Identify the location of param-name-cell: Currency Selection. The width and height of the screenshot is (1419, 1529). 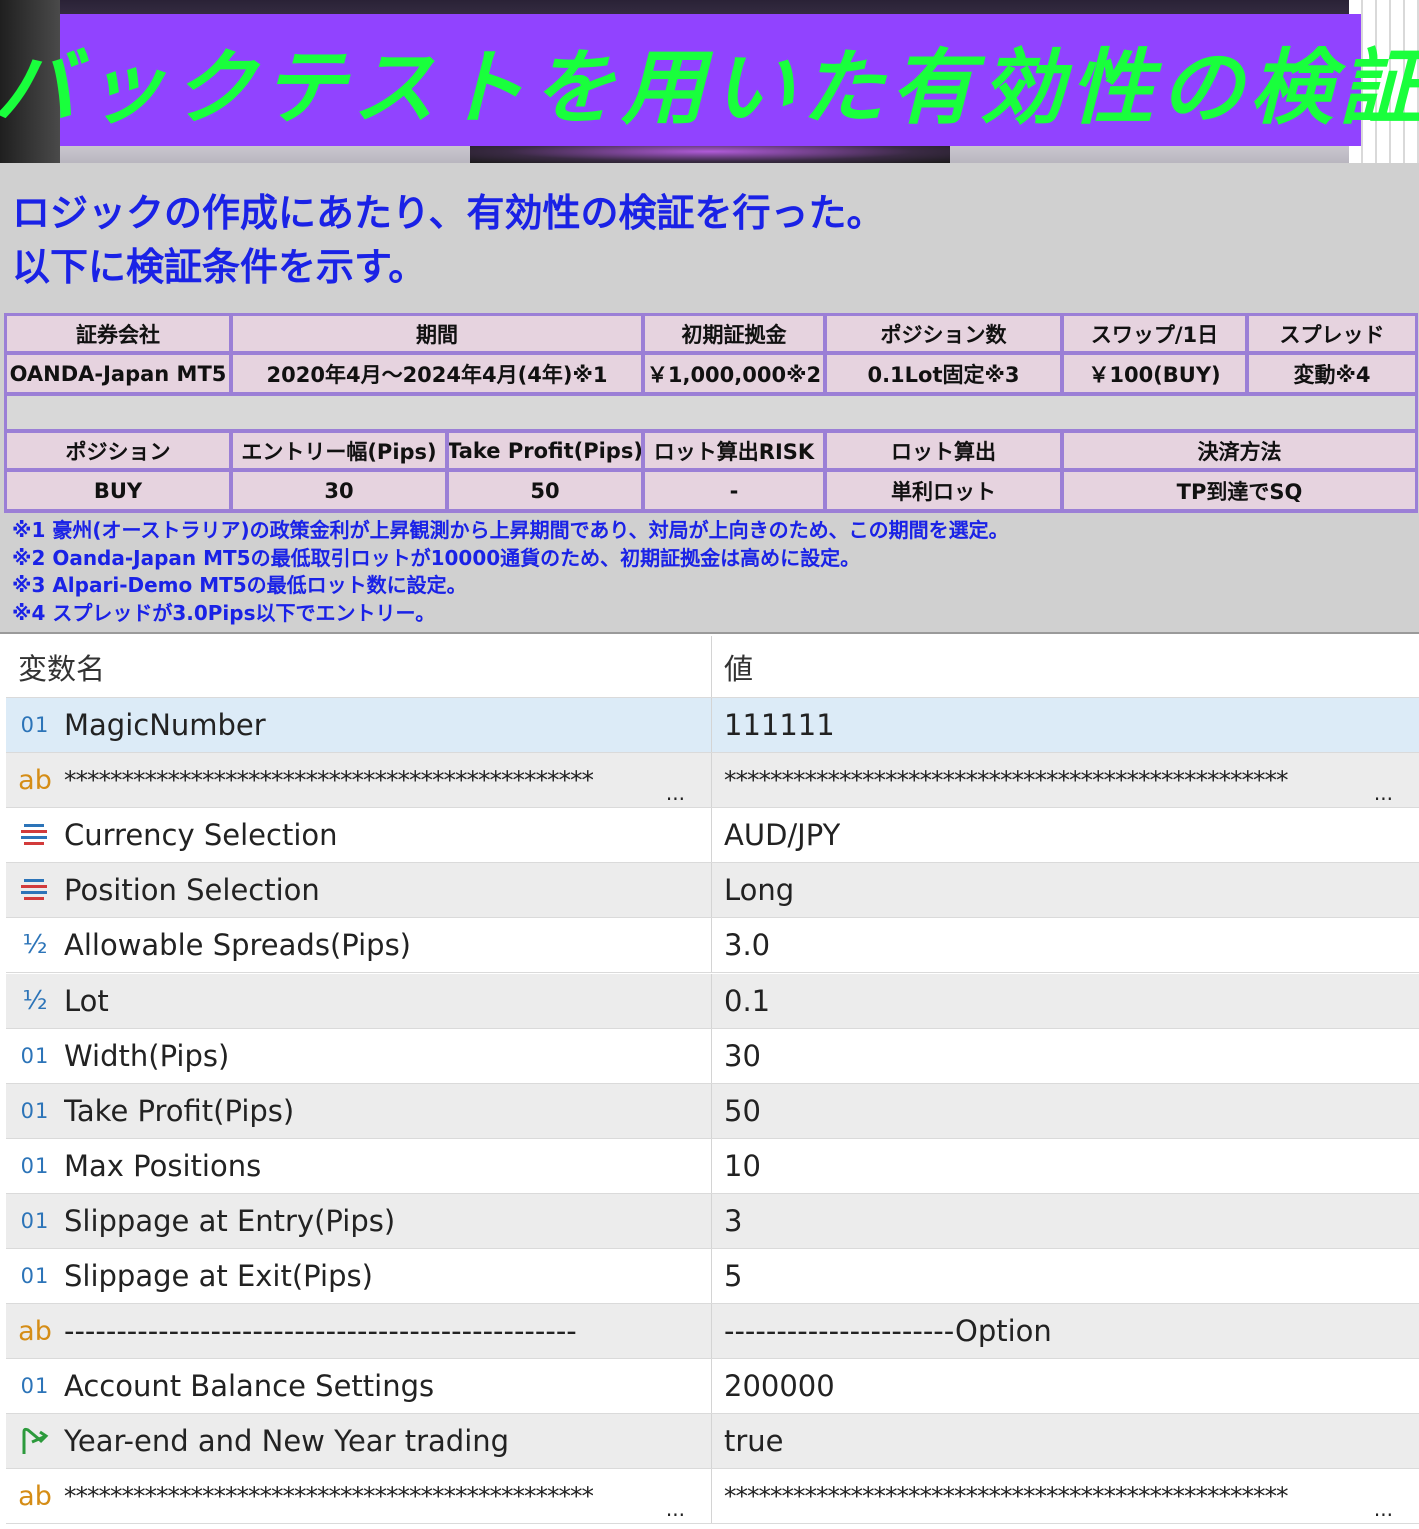
(359, 835).